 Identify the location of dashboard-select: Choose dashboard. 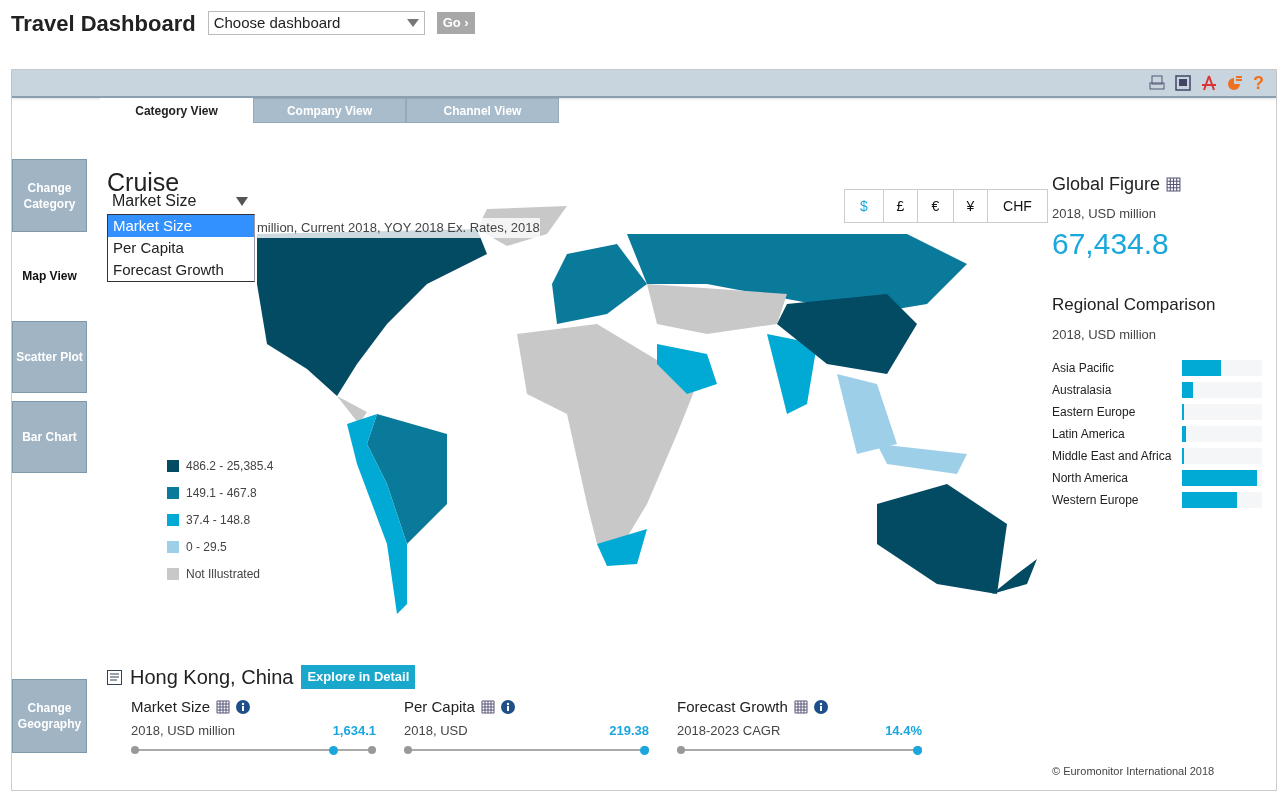
(316, 23).